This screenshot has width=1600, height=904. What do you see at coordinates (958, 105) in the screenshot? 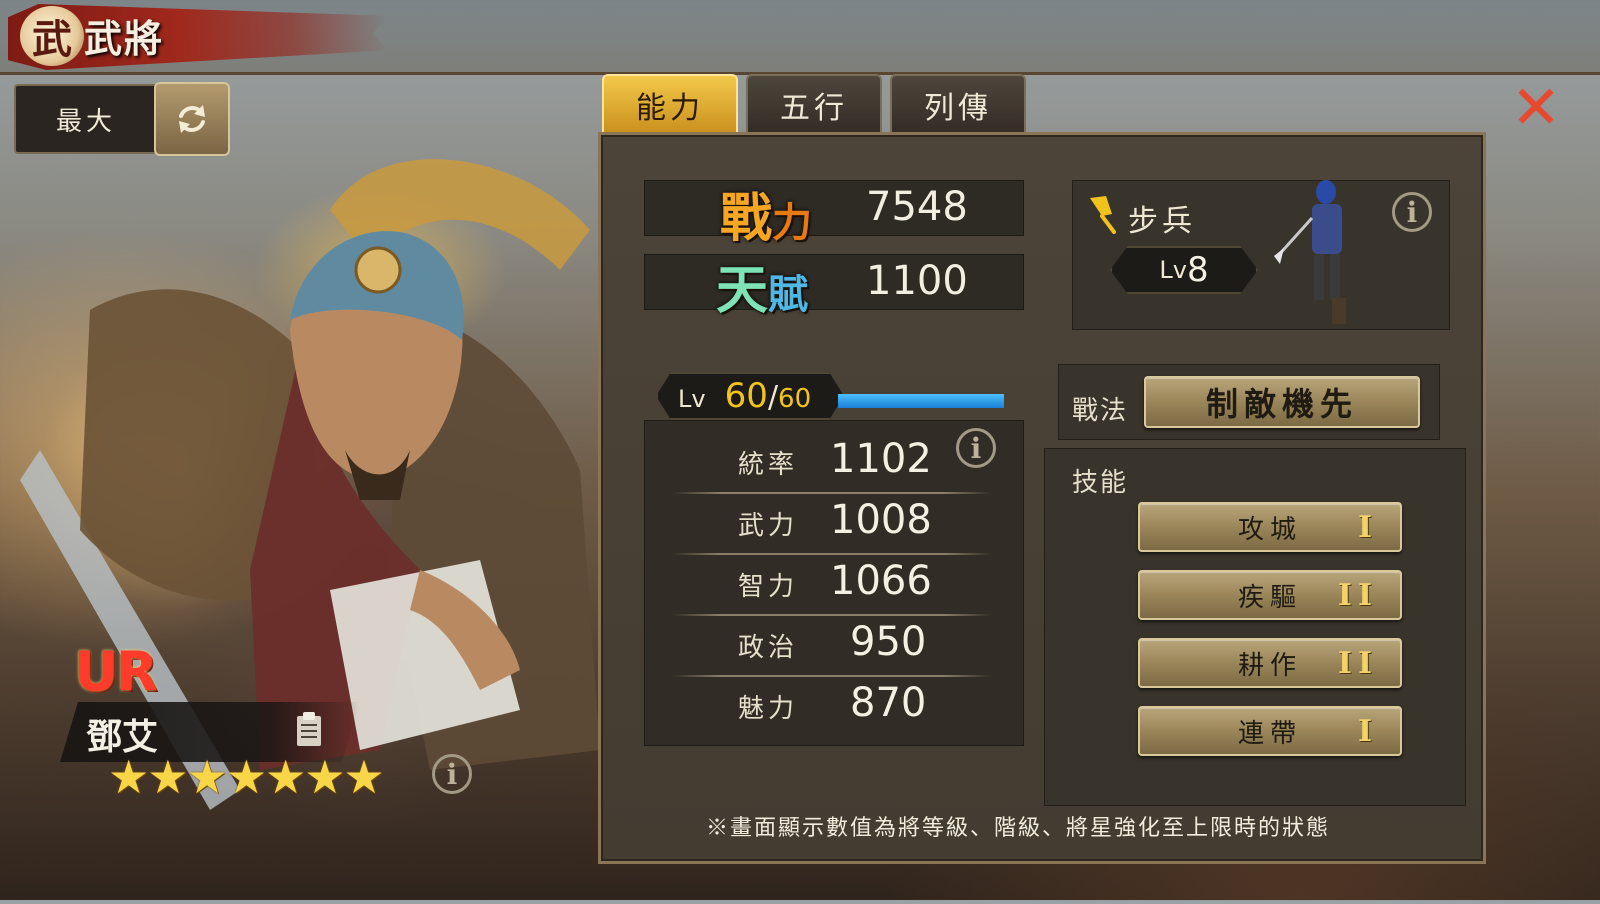
I see `tab-biography: 列傳` at bounding box center [958, 105].